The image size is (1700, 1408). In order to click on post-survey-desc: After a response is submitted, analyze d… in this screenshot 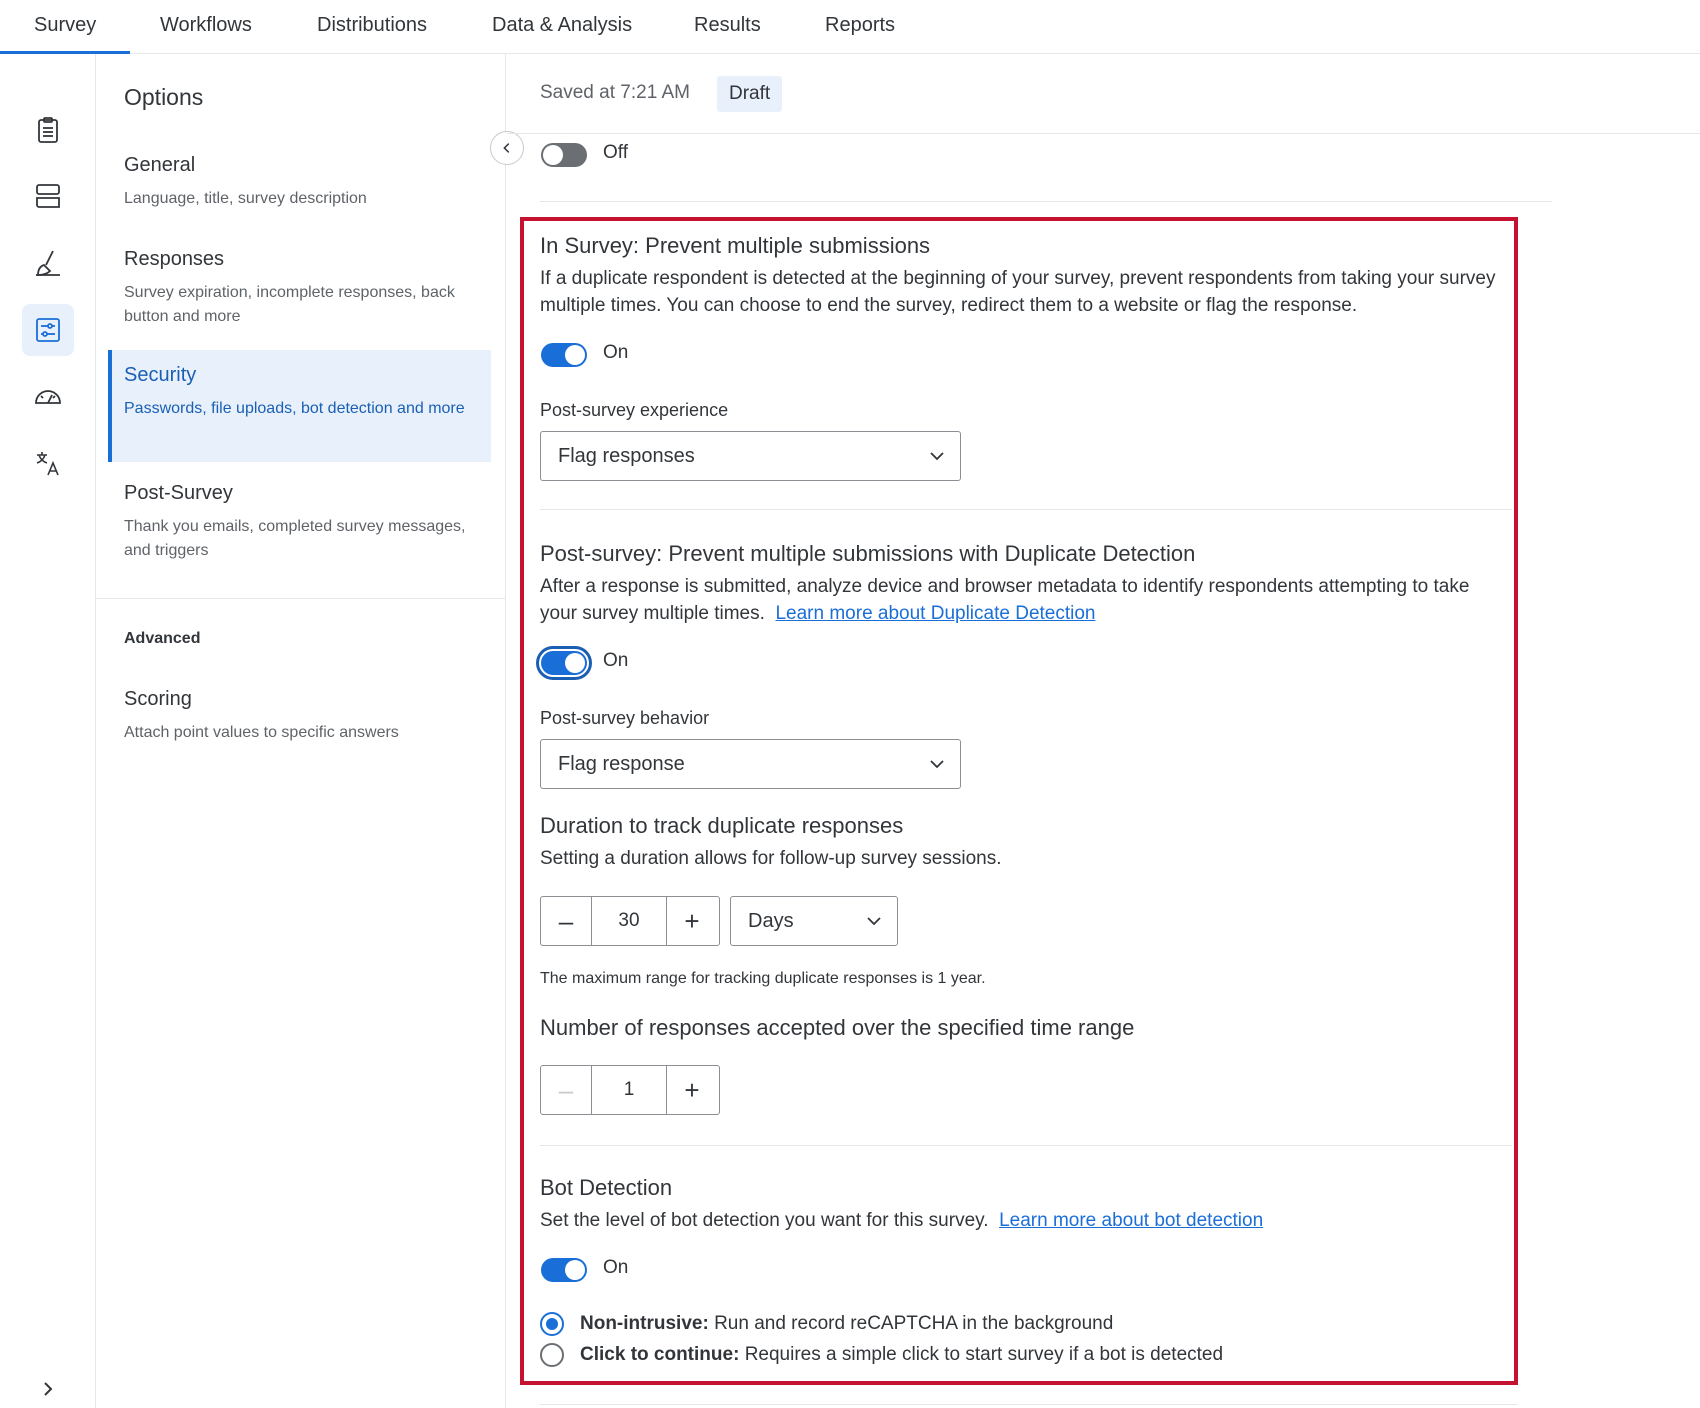, I will do `click(1025, 600)`.